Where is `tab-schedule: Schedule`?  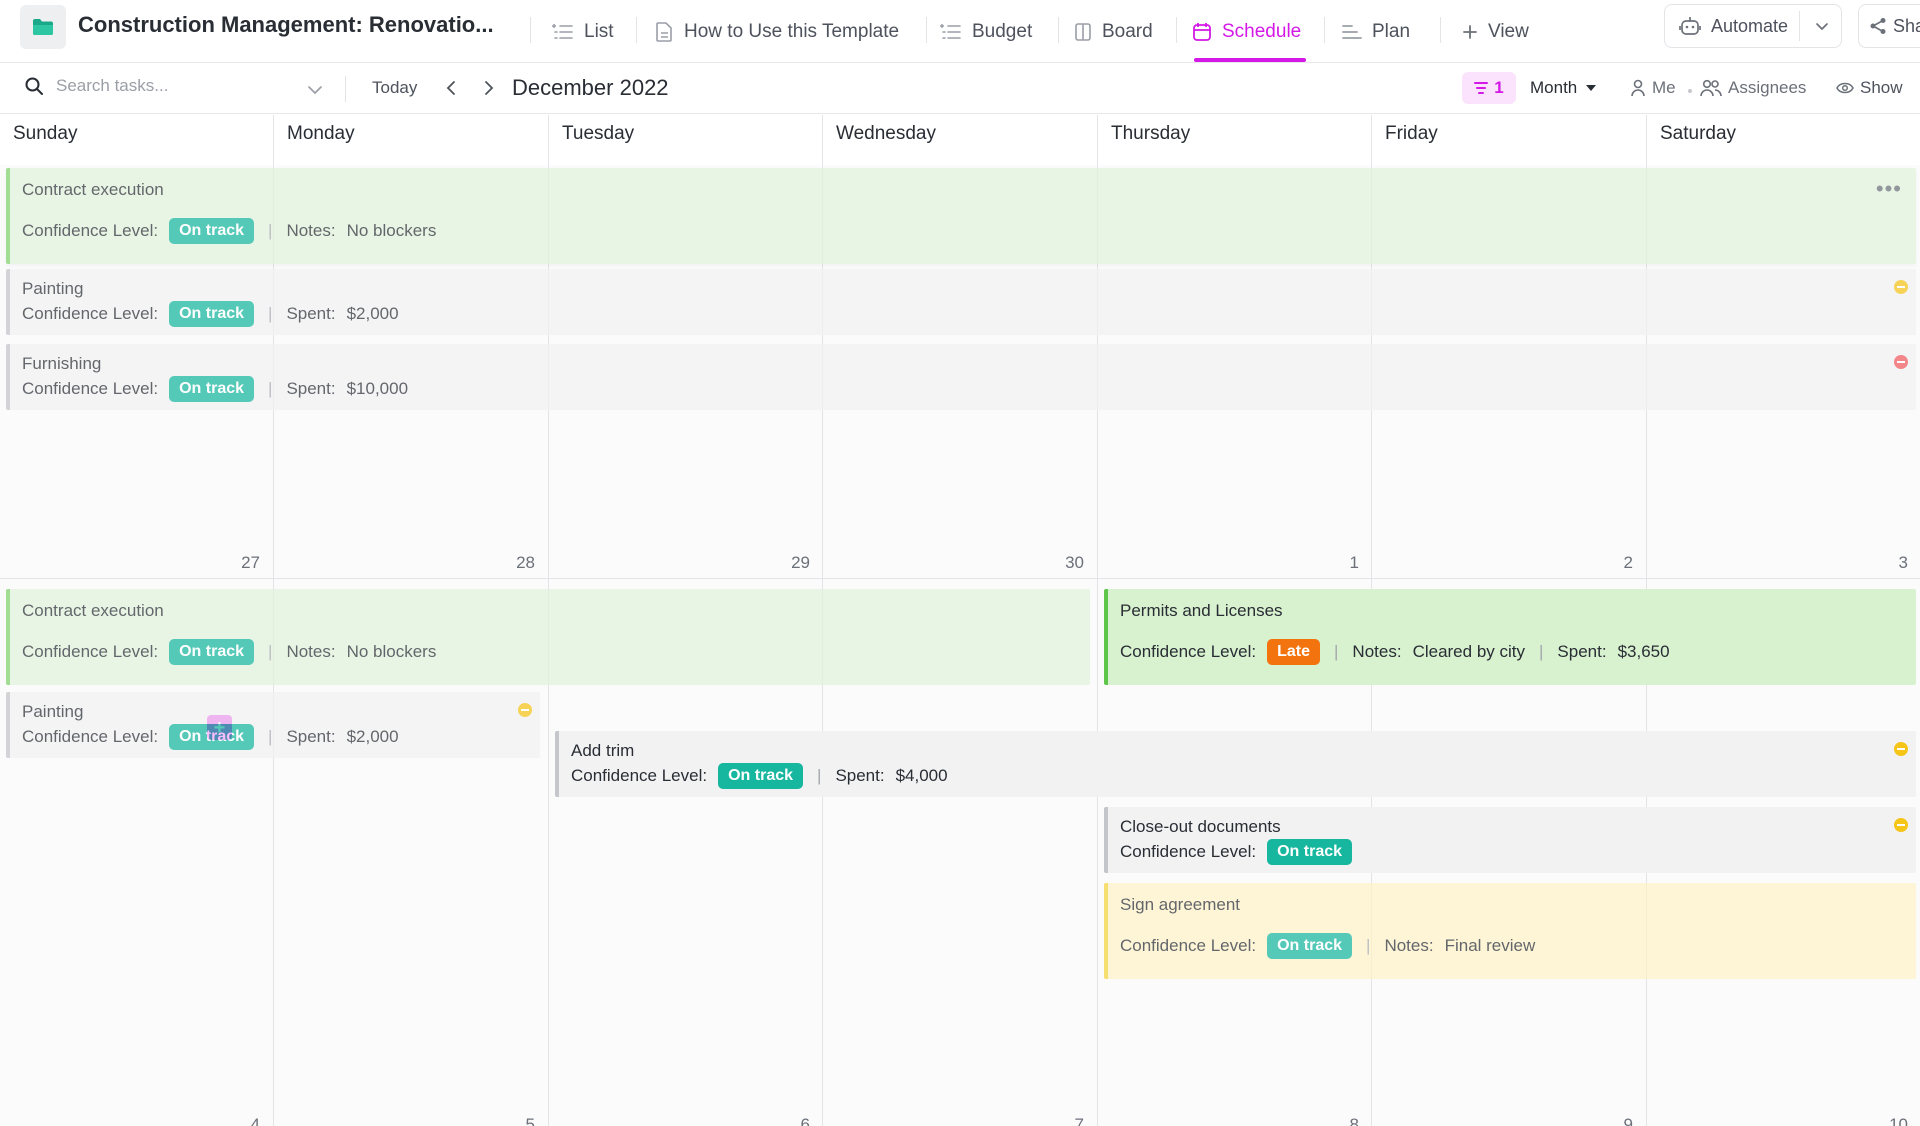
tab-schedule: Schedule is located at coordinates (1246, 32).